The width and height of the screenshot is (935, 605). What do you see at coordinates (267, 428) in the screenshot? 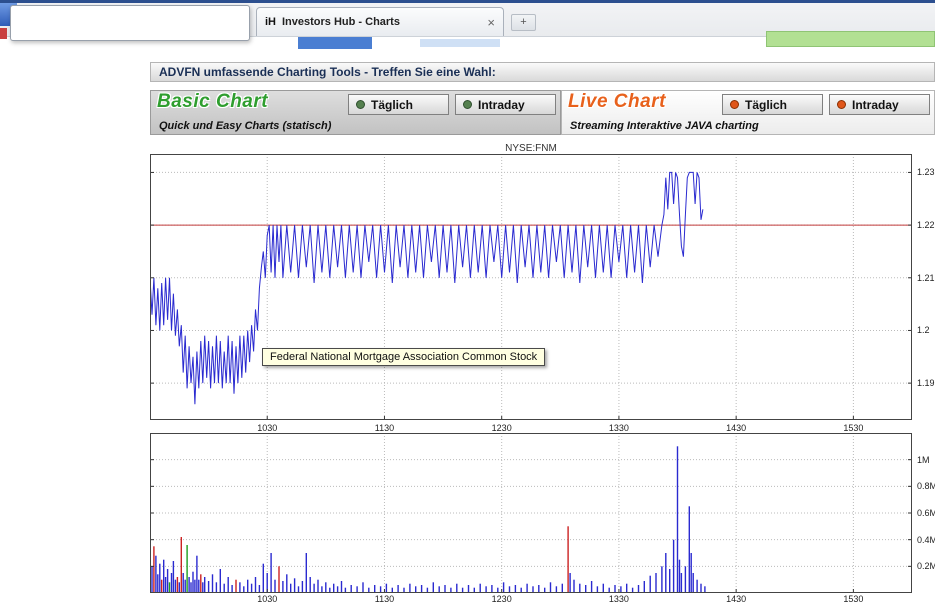
I see `price-x-tick-label: 1030` at bounding box center [267, 428].